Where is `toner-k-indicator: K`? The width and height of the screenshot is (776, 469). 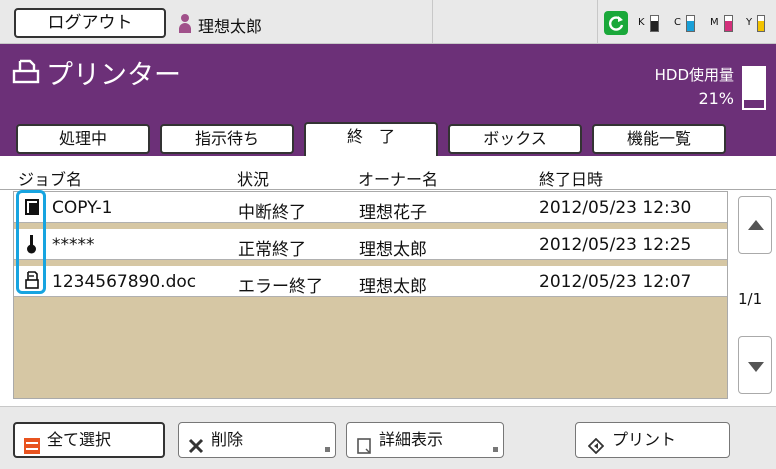 toner-k-indicator: K is located at coordinates (648, 23).